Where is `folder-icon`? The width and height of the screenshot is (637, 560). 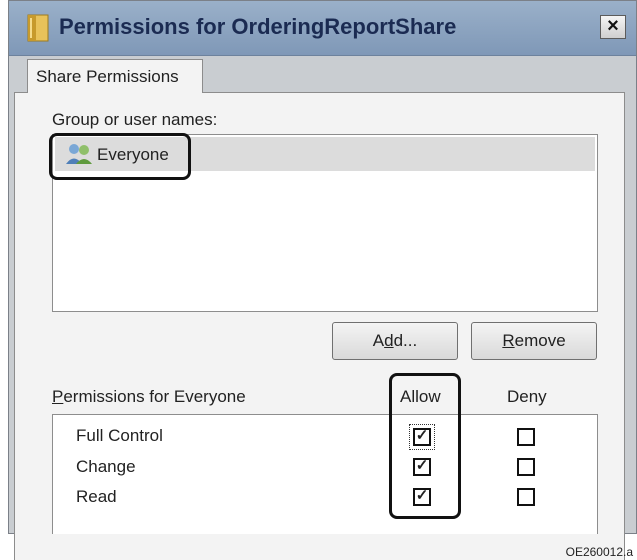 folder-icon is located at coordinates (38, 28).